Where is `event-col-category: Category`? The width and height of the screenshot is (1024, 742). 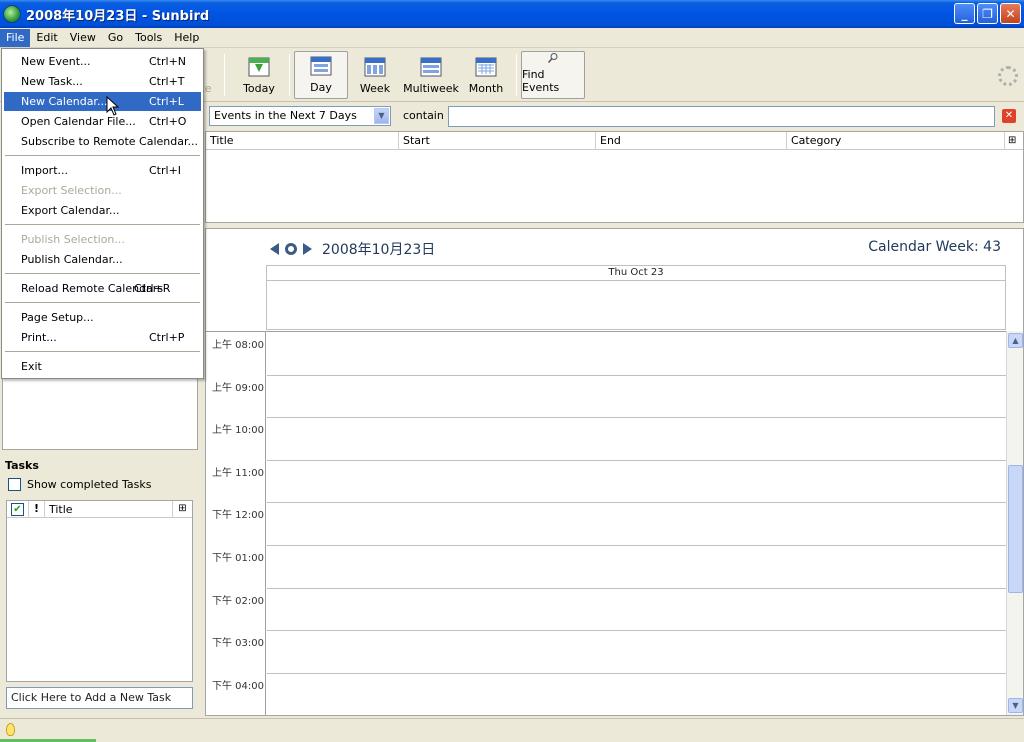 event-col-category: Category is located at coordinates (896, 140).